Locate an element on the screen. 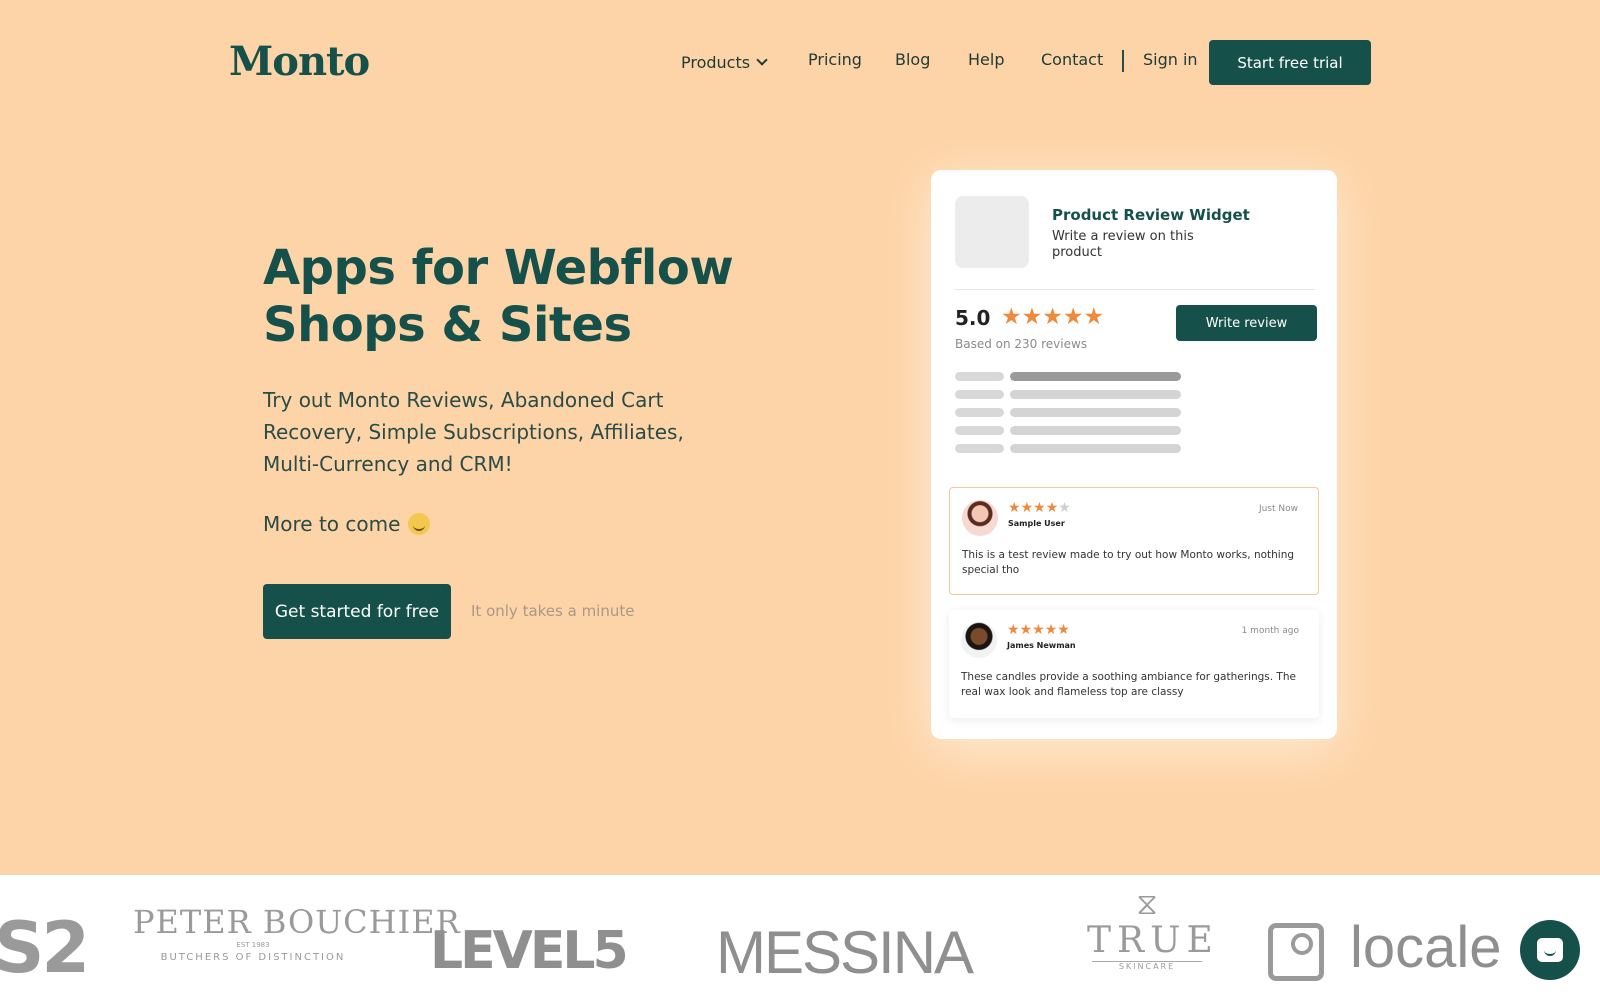 The height and width of the screenshot is (1000, 1600). star-rating-icon: ★★★★★ is located at coordinates (1052, 317).